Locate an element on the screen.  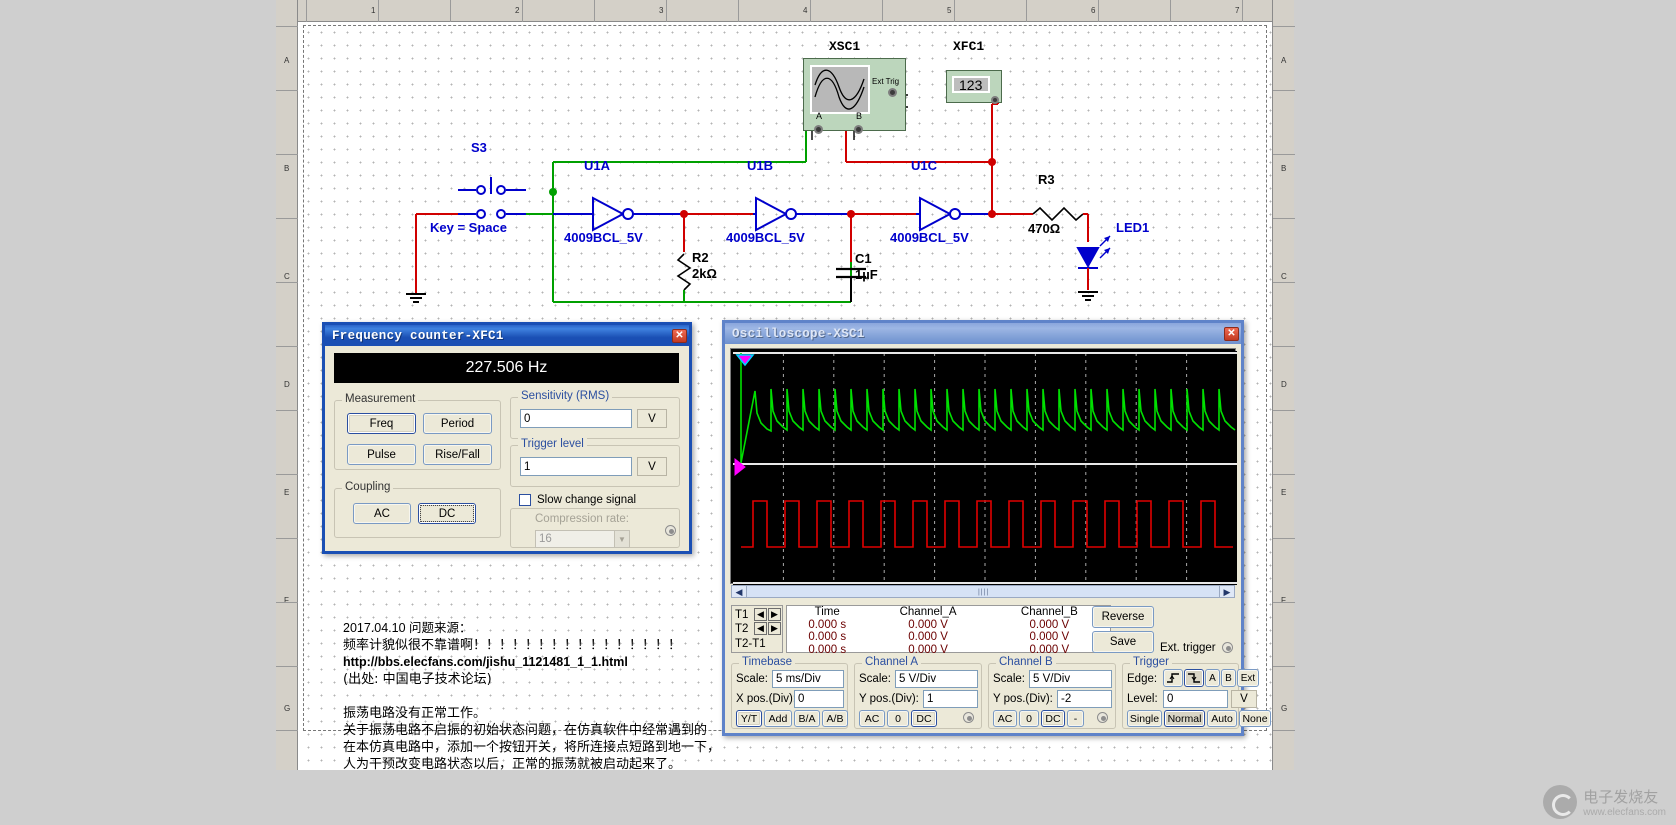
save-button: Save is located at coordinates (1123, 642).